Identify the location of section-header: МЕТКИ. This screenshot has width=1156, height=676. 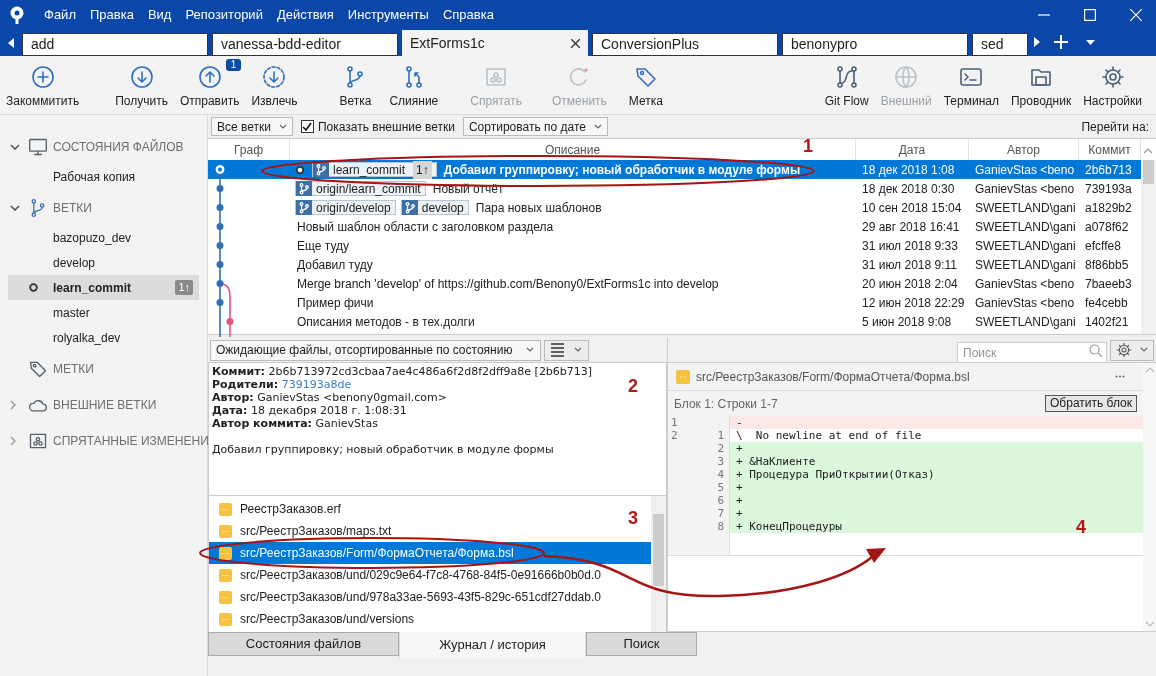
(73, 369).